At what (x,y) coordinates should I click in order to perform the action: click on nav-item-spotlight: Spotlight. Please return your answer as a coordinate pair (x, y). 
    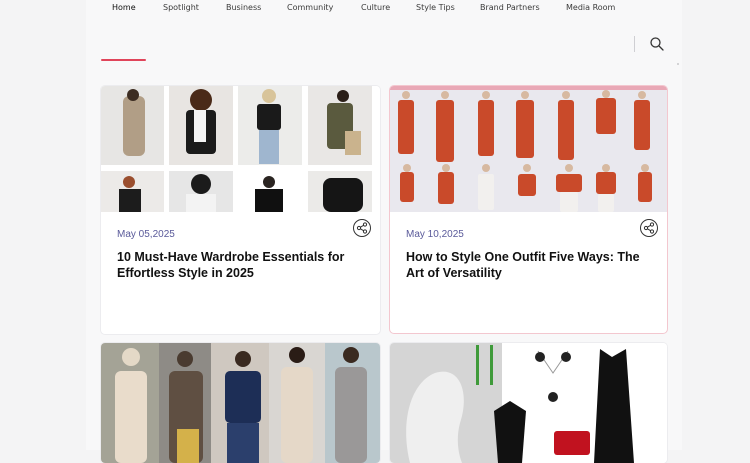
    Looking at the image, I should click on (181, 7).